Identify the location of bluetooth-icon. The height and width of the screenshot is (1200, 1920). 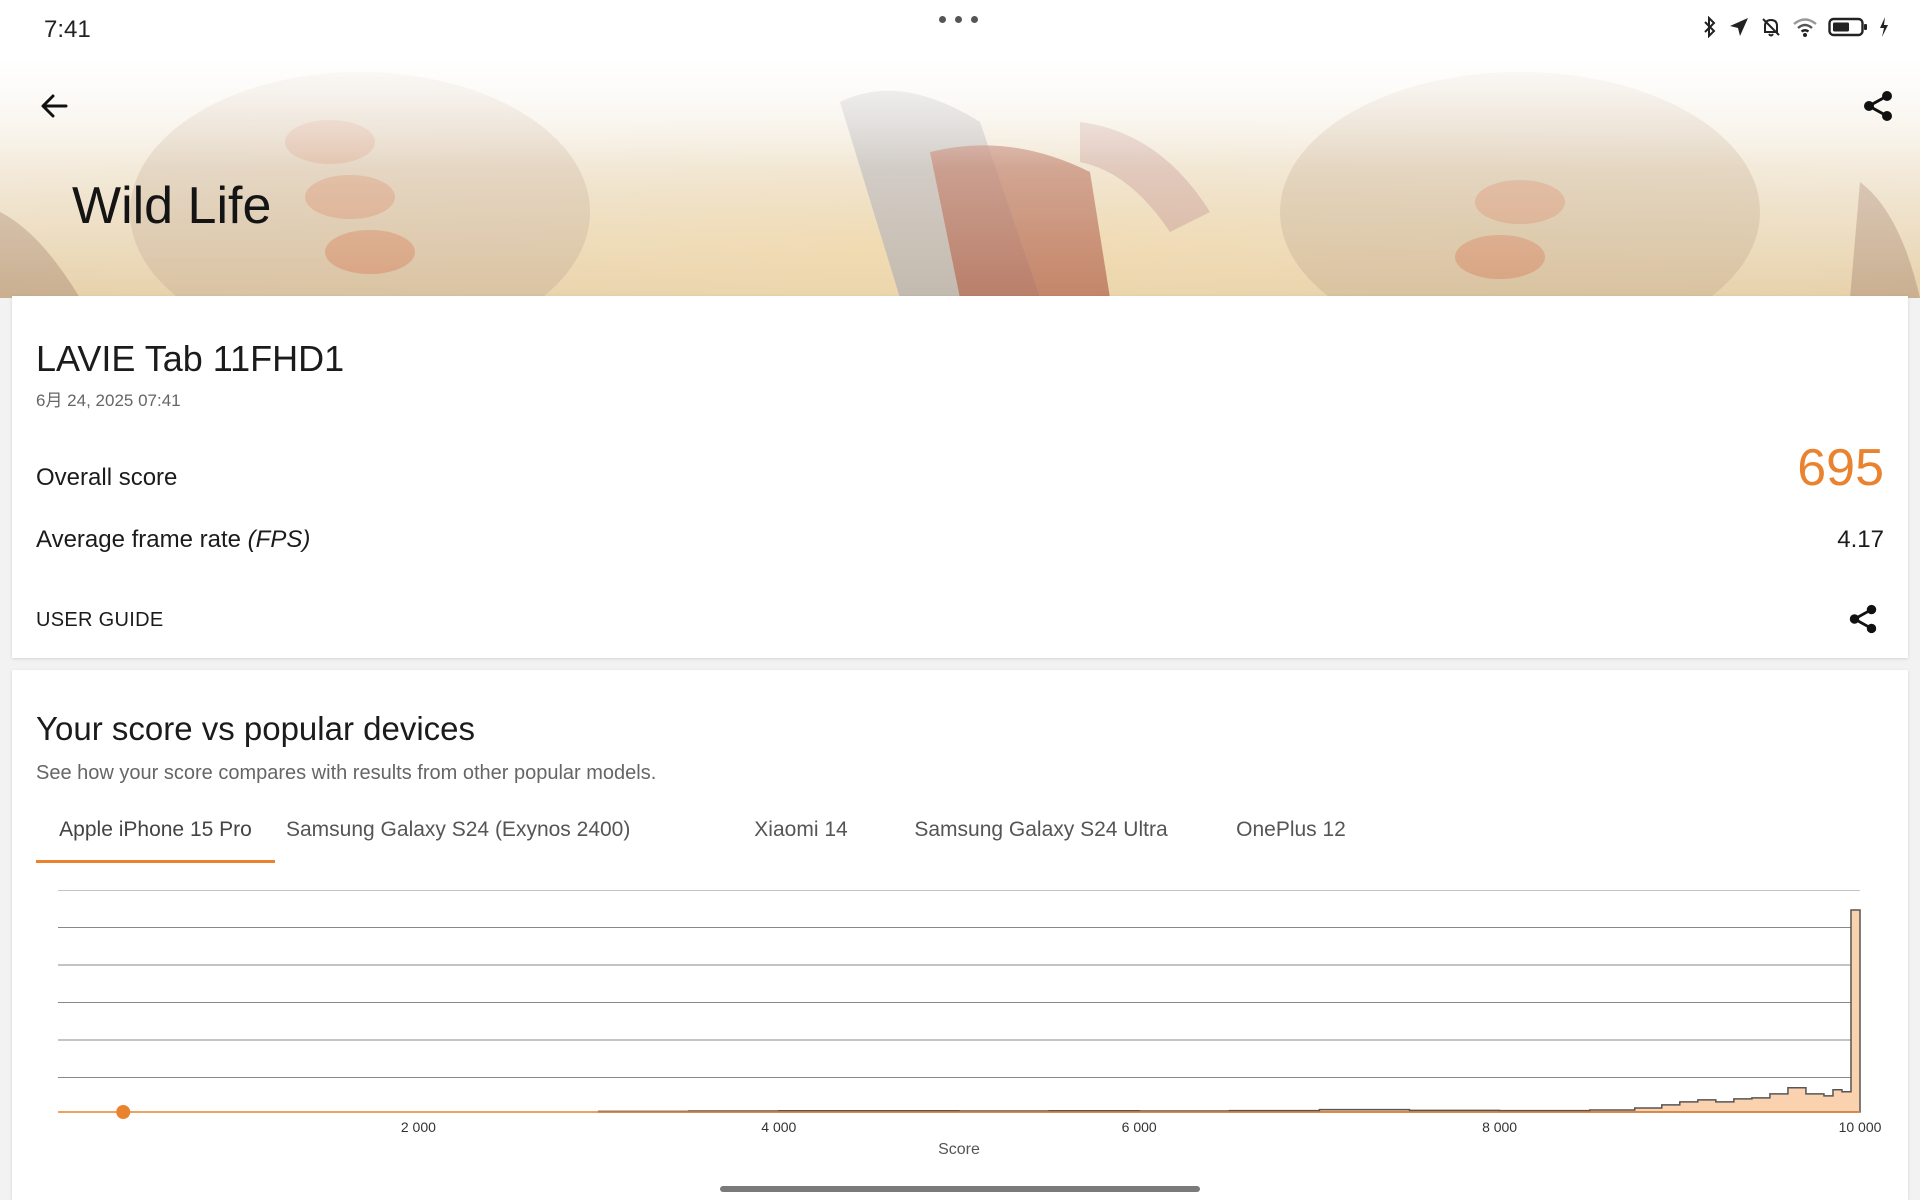
(1710, 29).